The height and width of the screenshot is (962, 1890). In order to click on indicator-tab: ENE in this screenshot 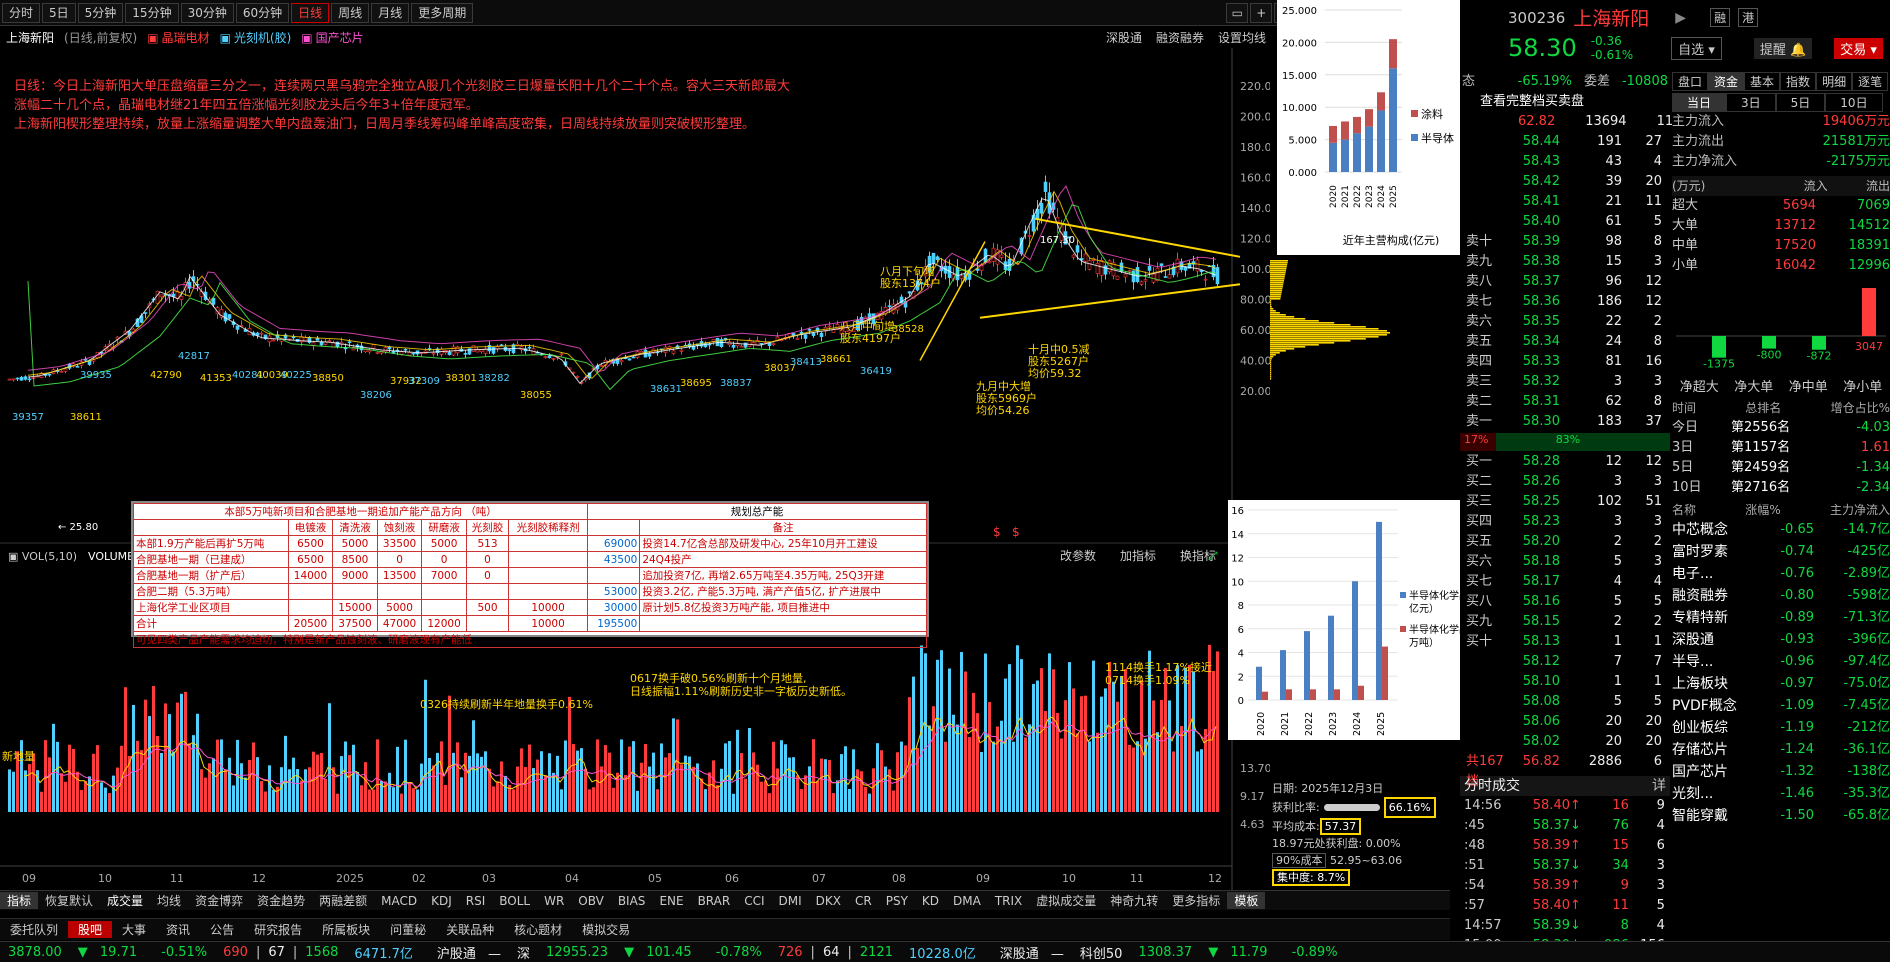, I will do `click(671, 901)`.